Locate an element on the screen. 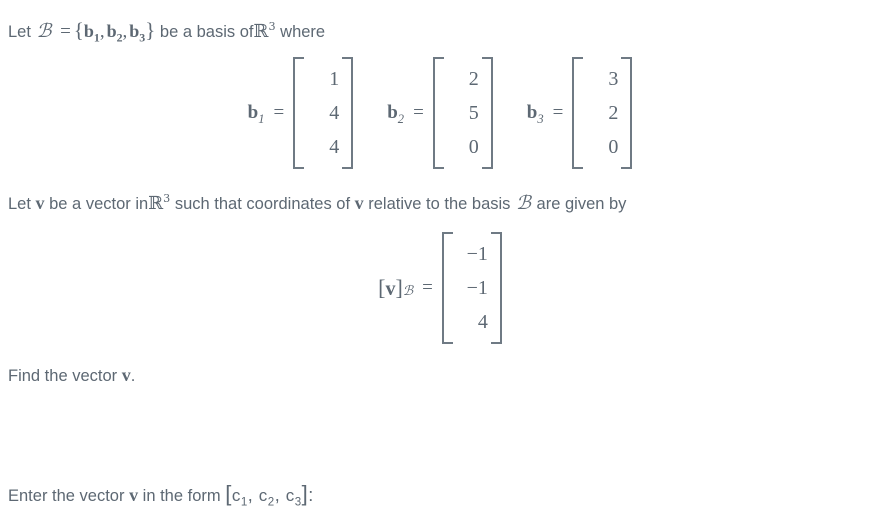 The image size is (880, 517). coord-entry-3: 4 is located at coordinates (482, 322).